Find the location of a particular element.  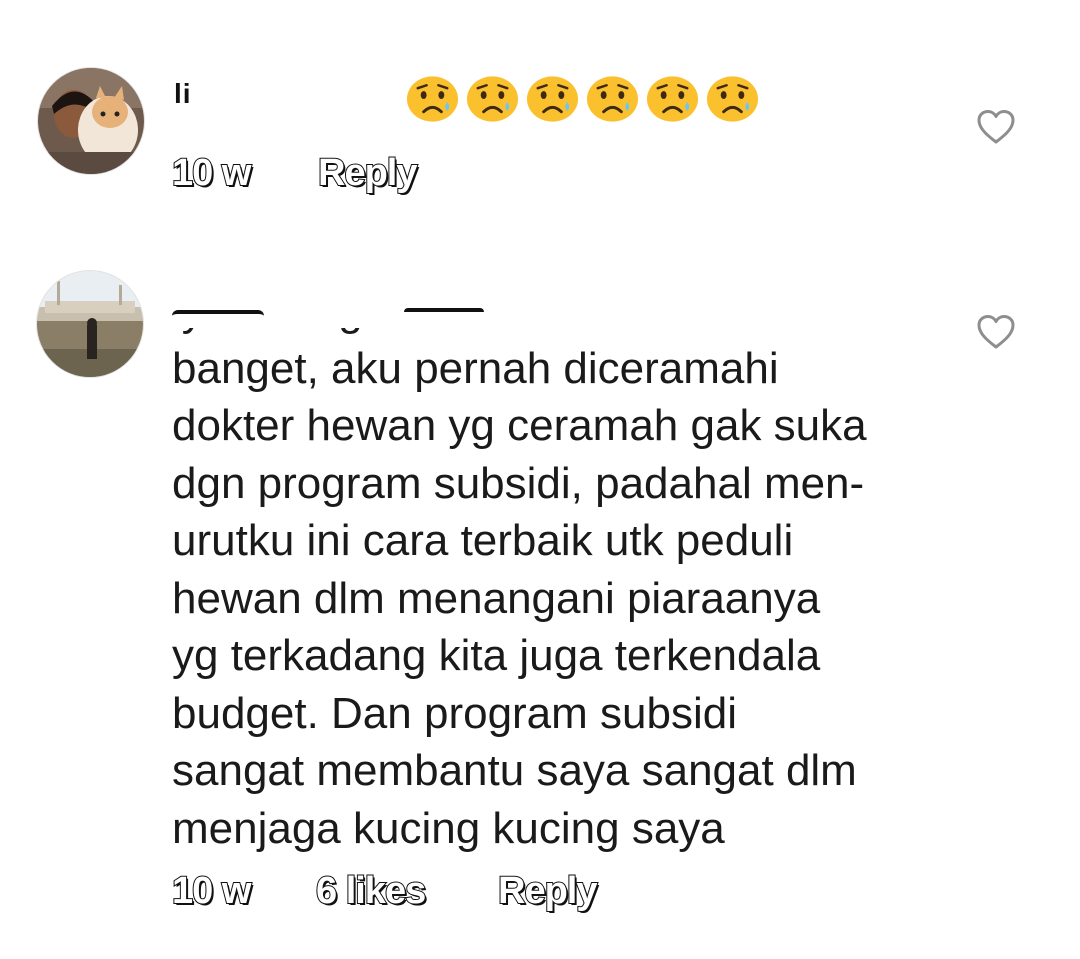

likes-count: 6 likes is located at coordinates (371, 891).